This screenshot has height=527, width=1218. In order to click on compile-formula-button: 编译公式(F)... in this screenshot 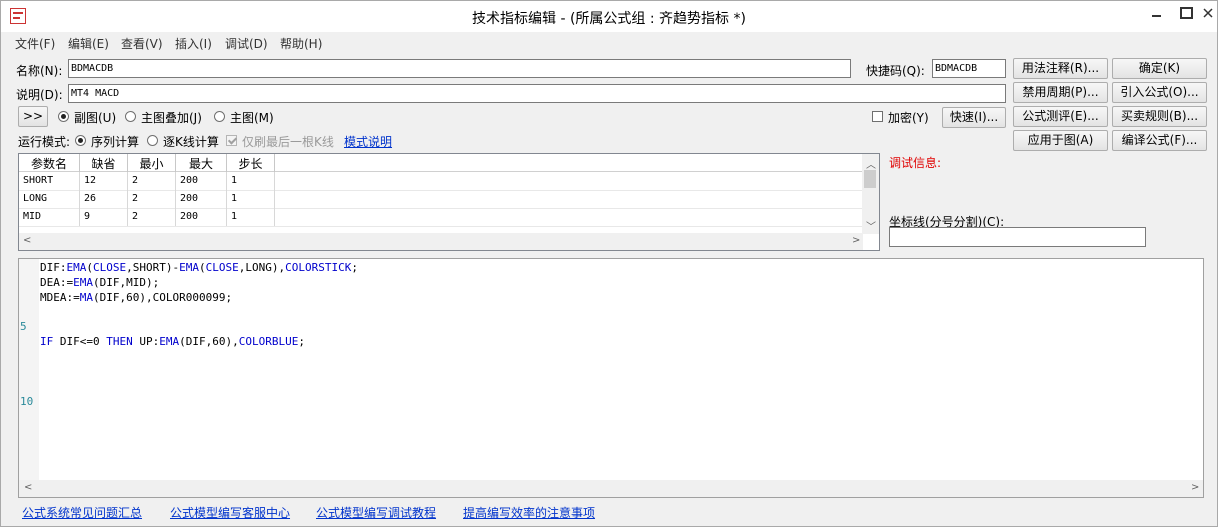, I will do `click(1159, 140)`.